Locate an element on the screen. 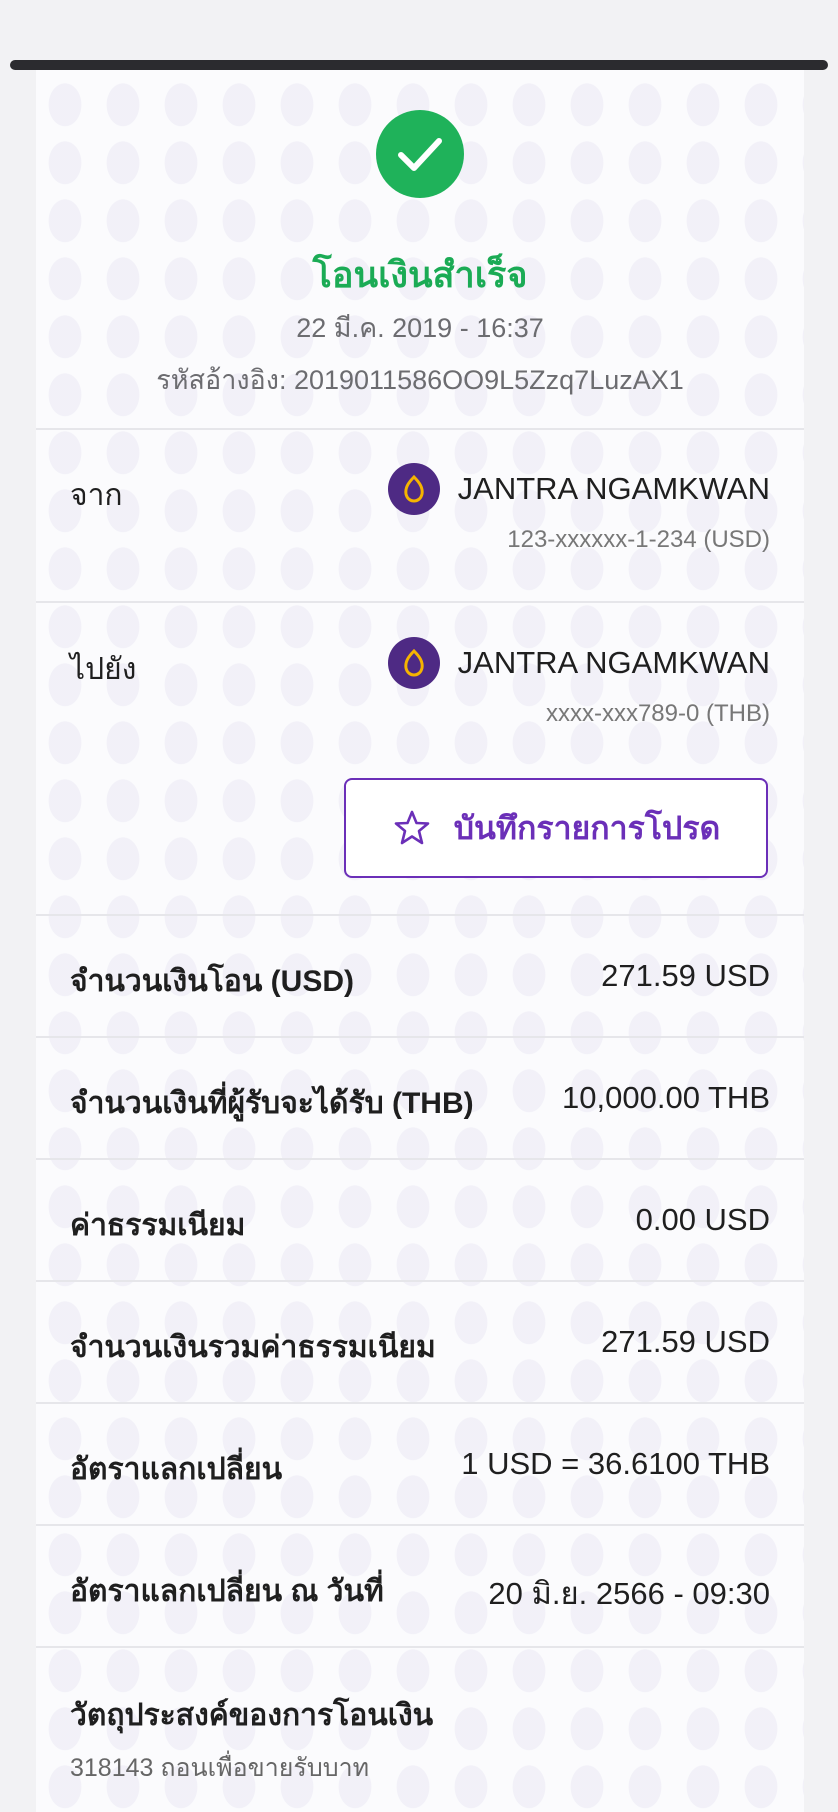  purpose-value: 318143 ถอนเพื่อขายรับบาท is located at coordinates (220, 1768).